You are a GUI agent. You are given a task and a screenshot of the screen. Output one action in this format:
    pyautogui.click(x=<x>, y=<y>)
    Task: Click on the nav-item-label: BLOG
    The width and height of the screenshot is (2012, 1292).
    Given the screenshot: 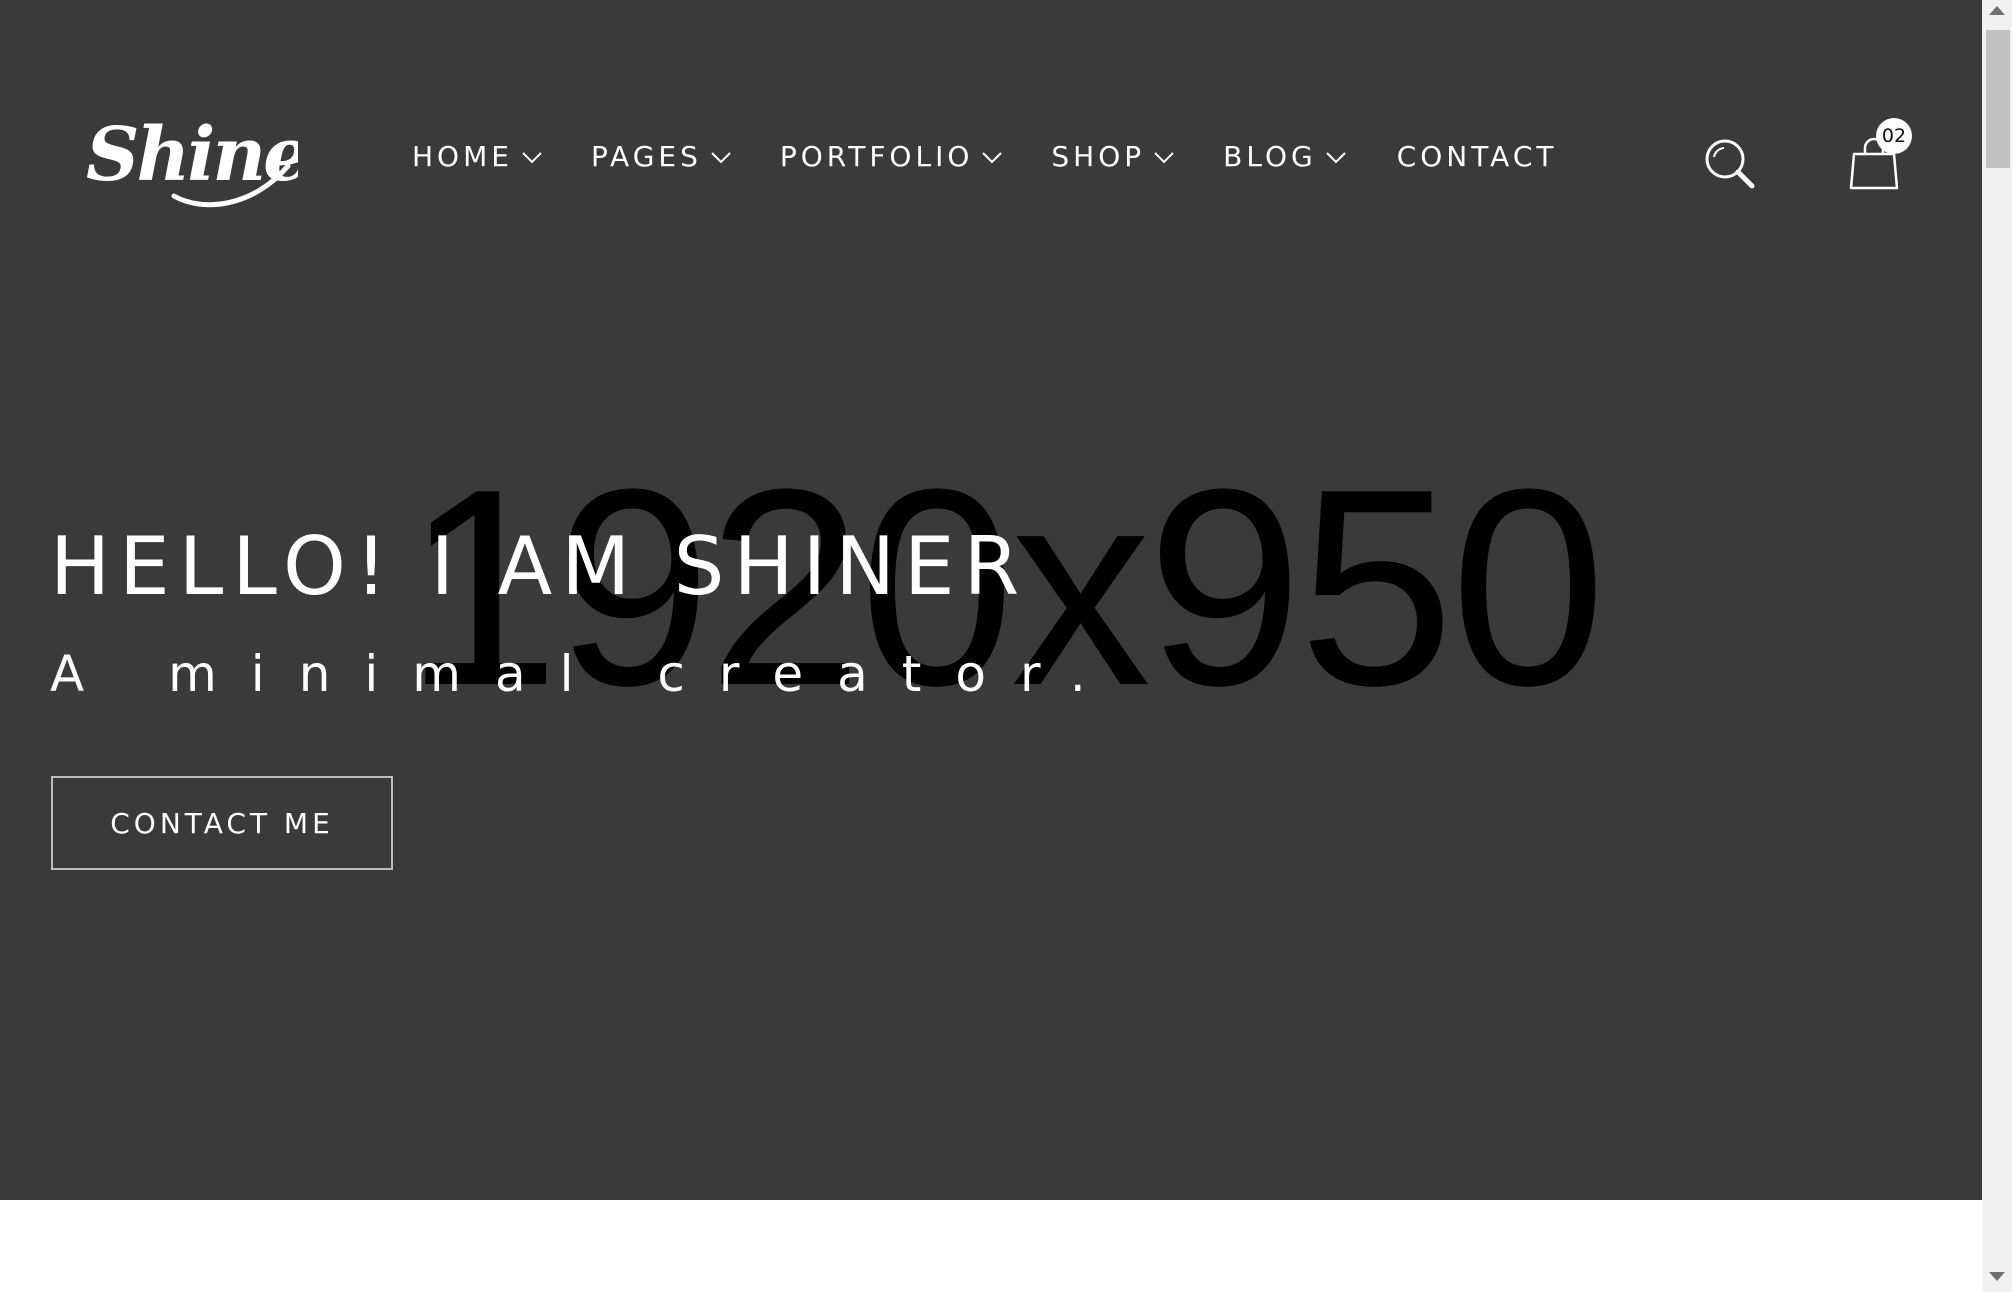 What is the action you would take?
    pyautogui.click(x=1270, y=156)
    